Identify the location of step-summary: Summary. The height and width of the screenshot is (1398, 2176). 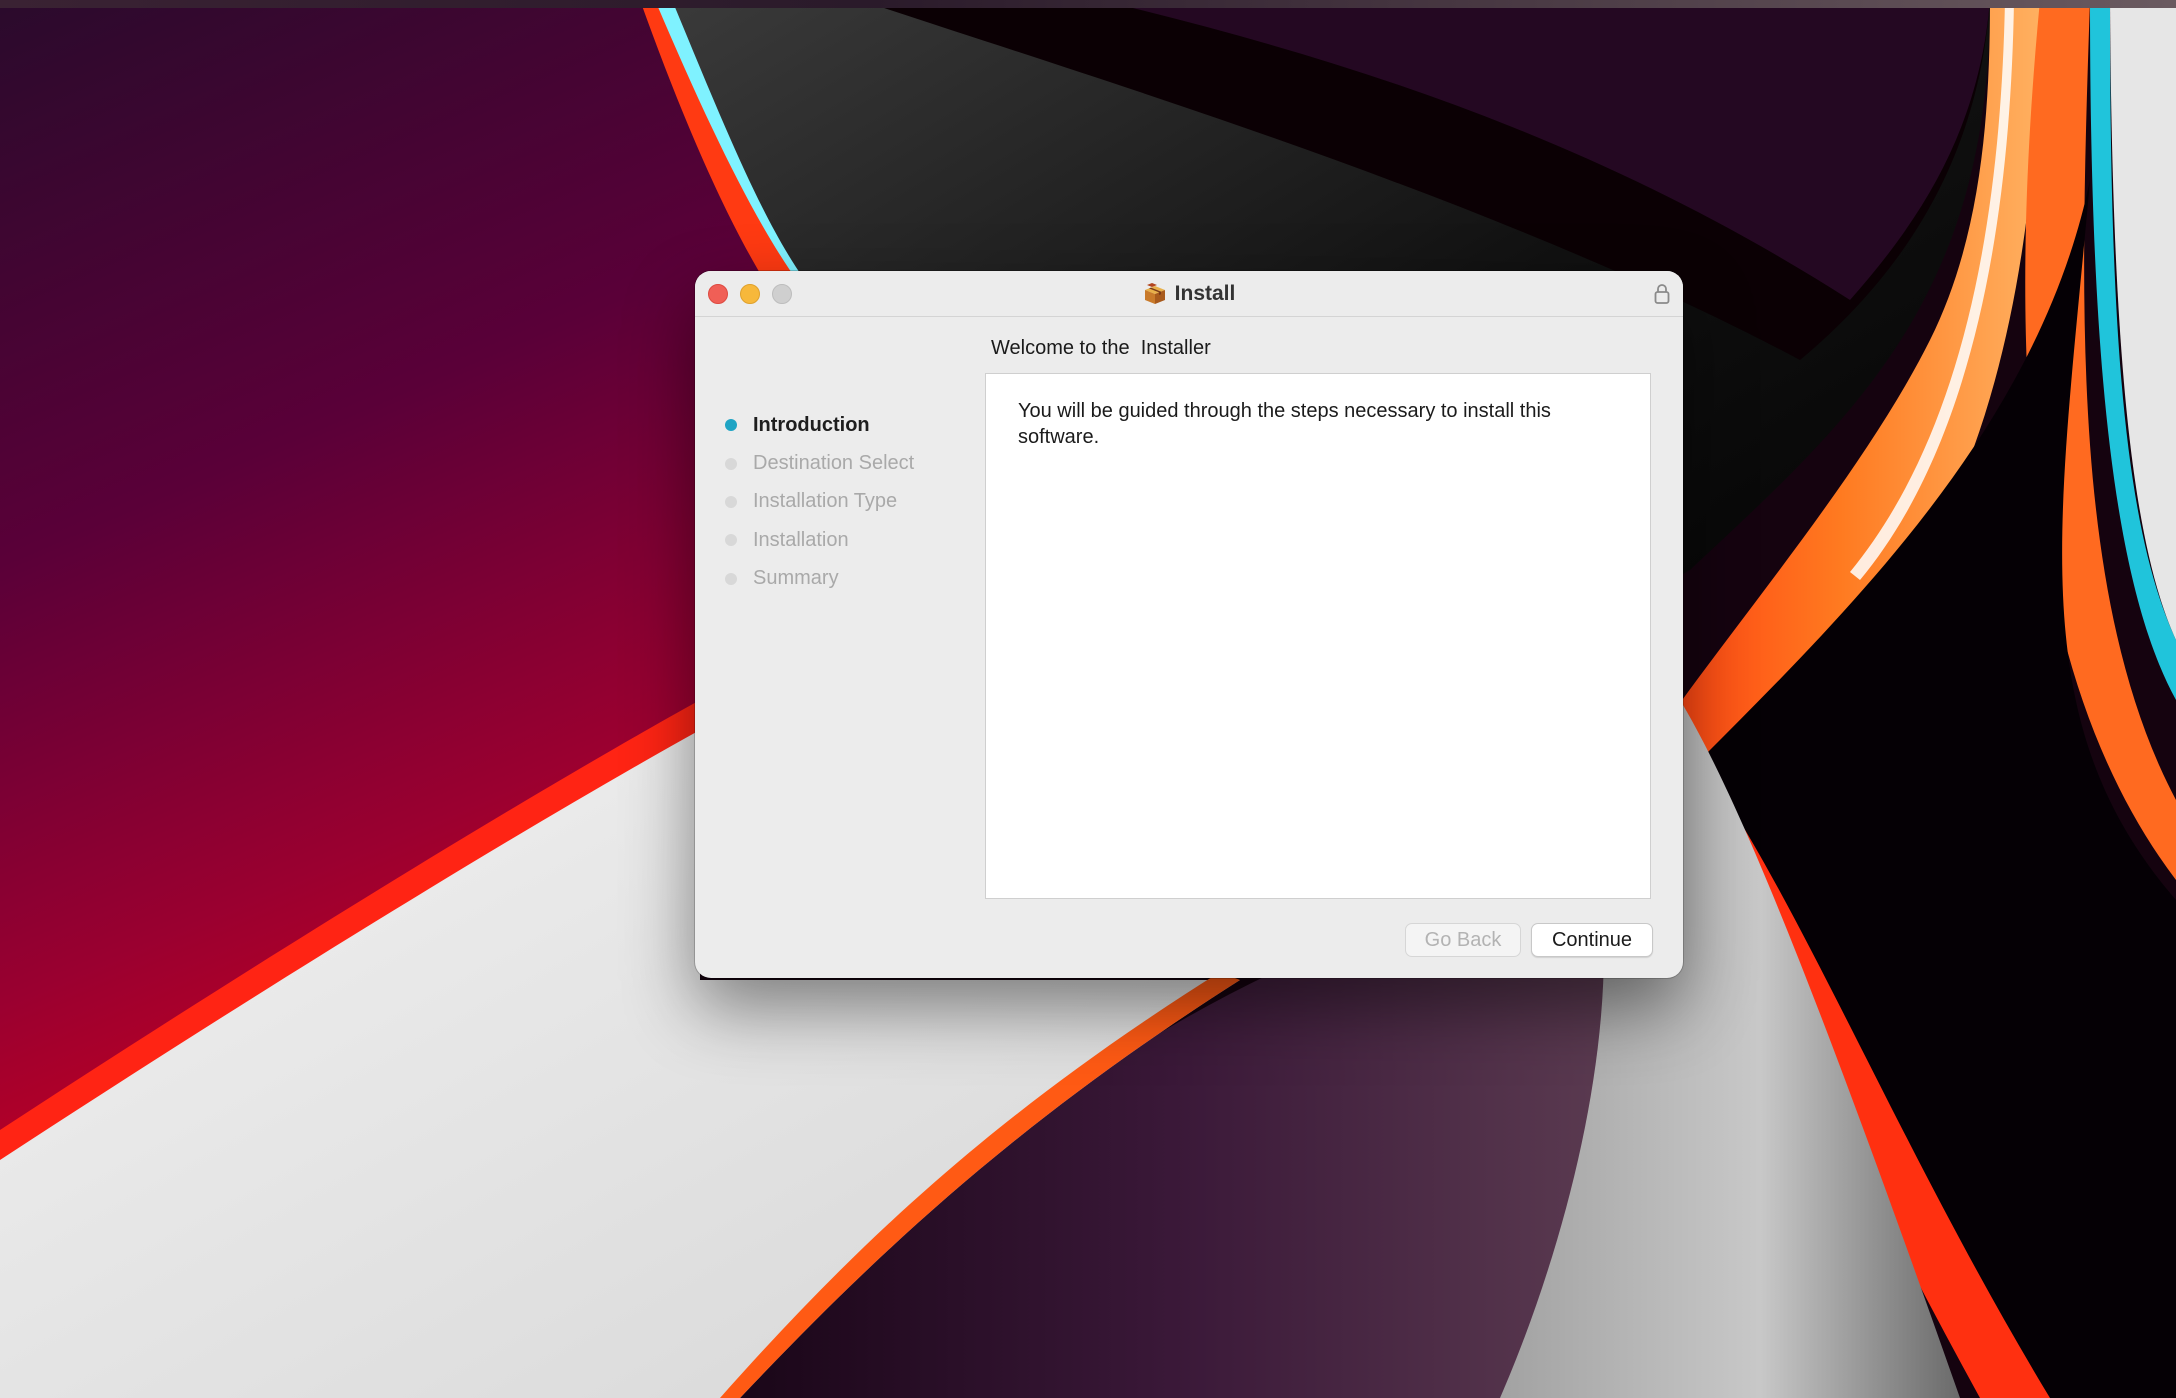
(850, 579).